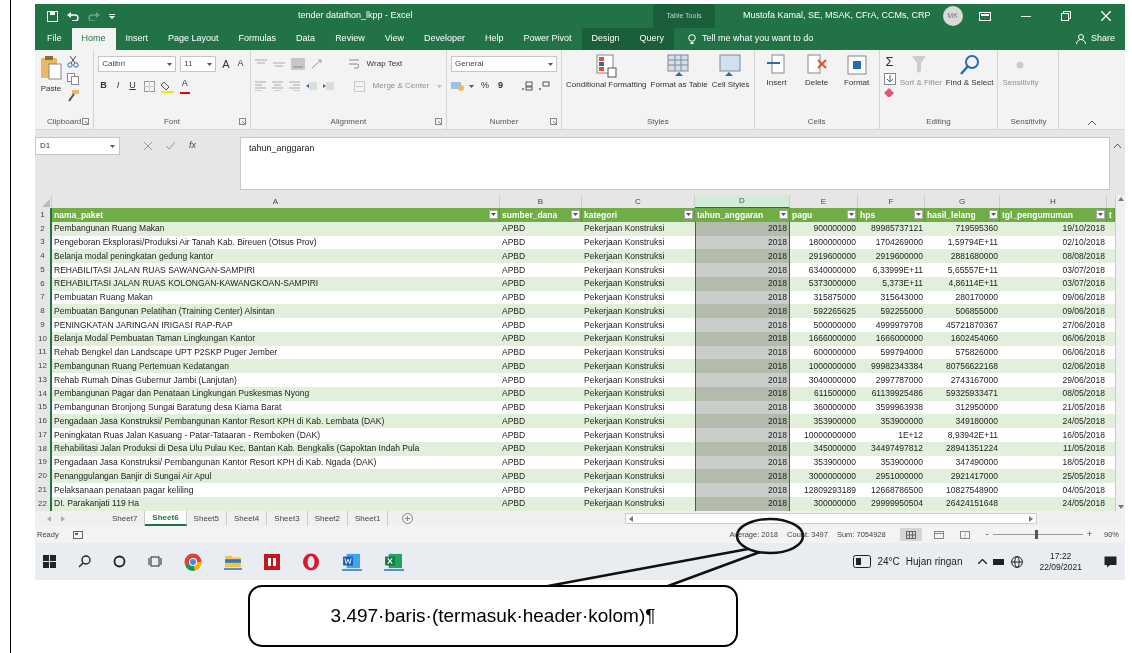 The height and width of the screenshot is (653, 1132). I want to click on scroll-right-icon, so click(1031, 518).